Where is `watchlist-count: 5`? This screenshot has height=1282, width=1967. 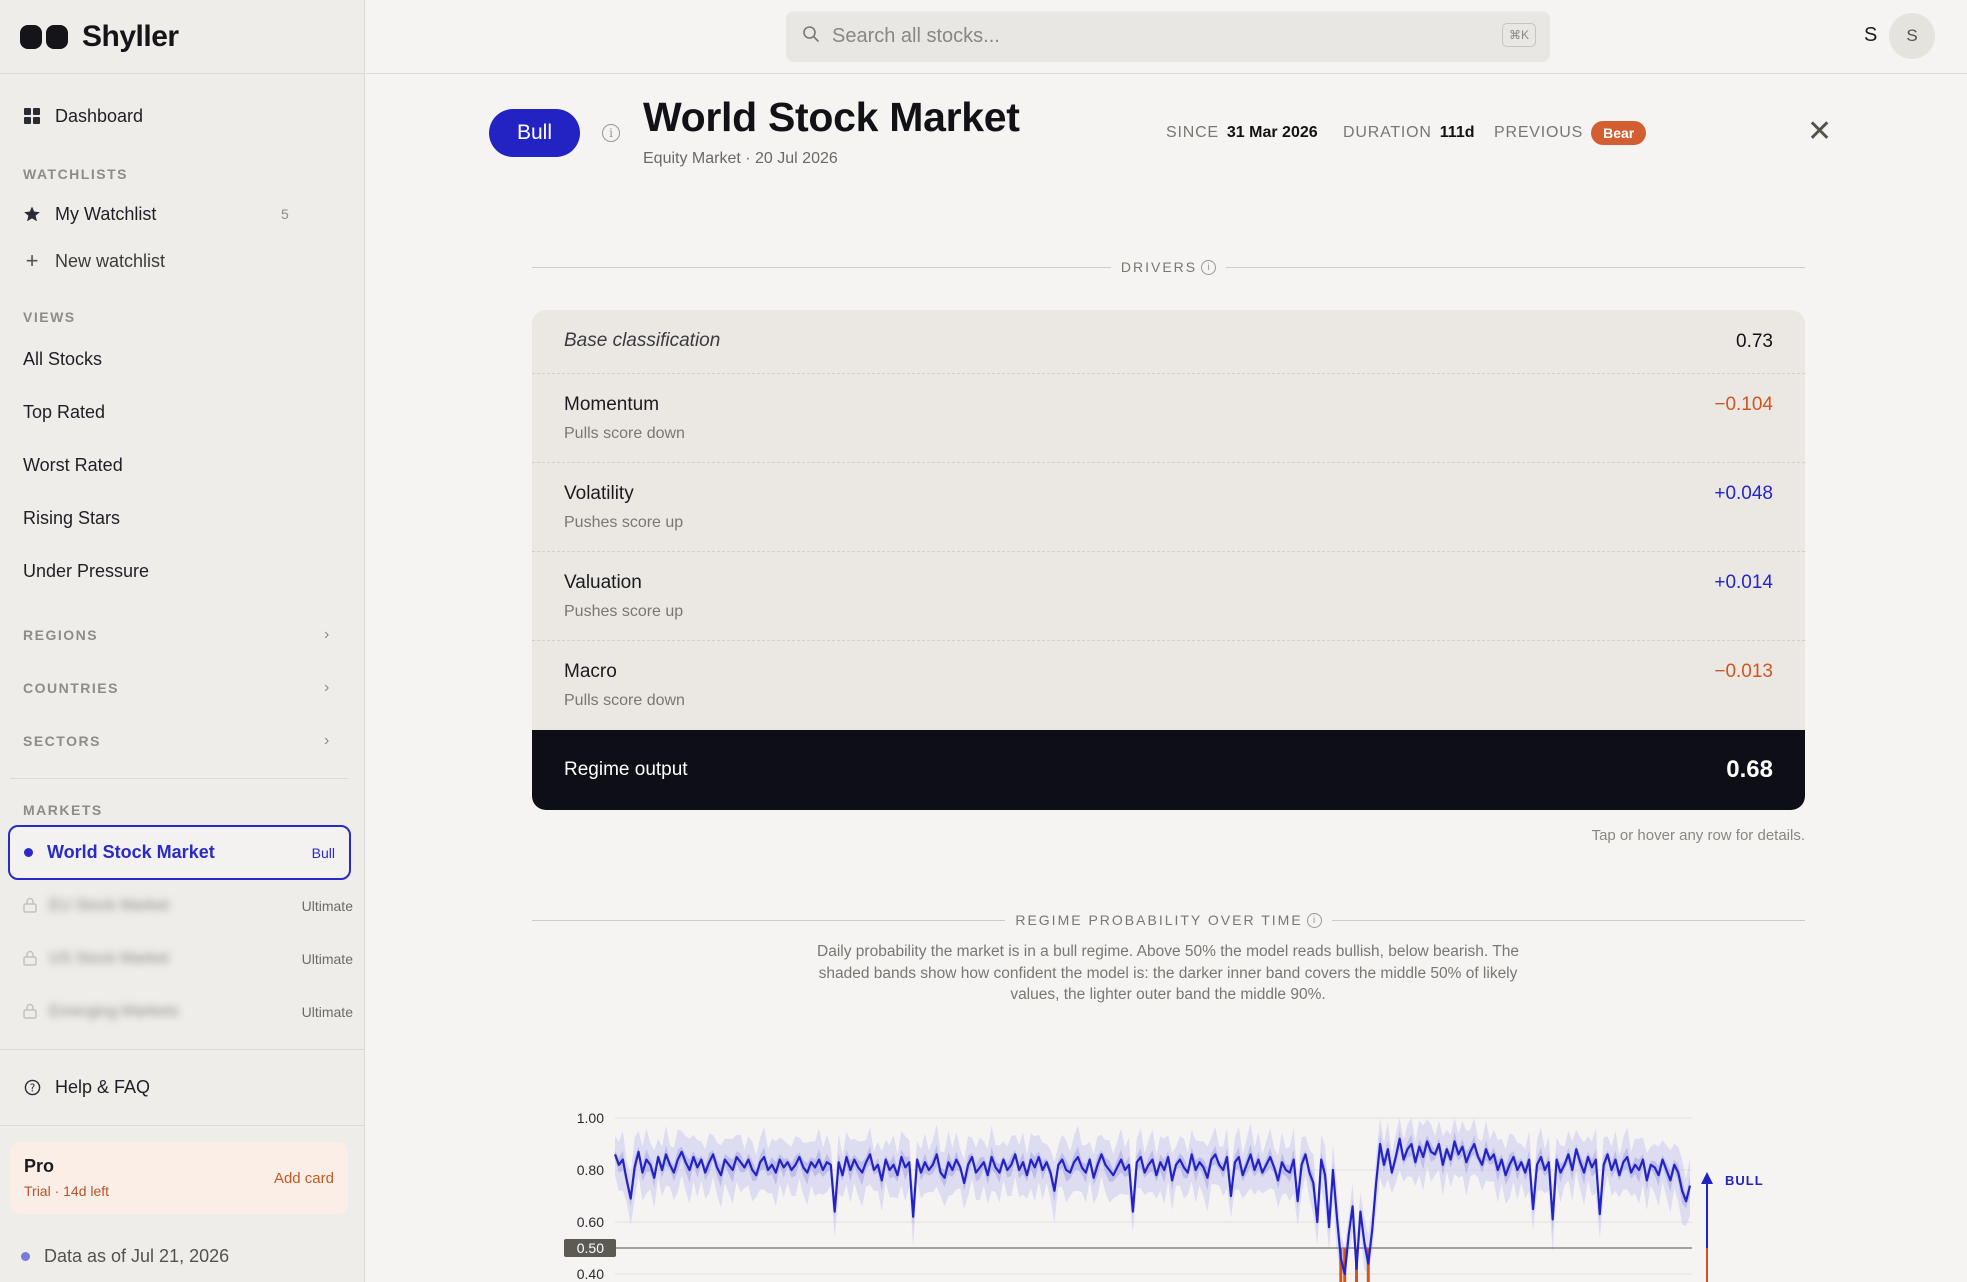
watchlist-count: 5 is located at coordinates (285, 214).